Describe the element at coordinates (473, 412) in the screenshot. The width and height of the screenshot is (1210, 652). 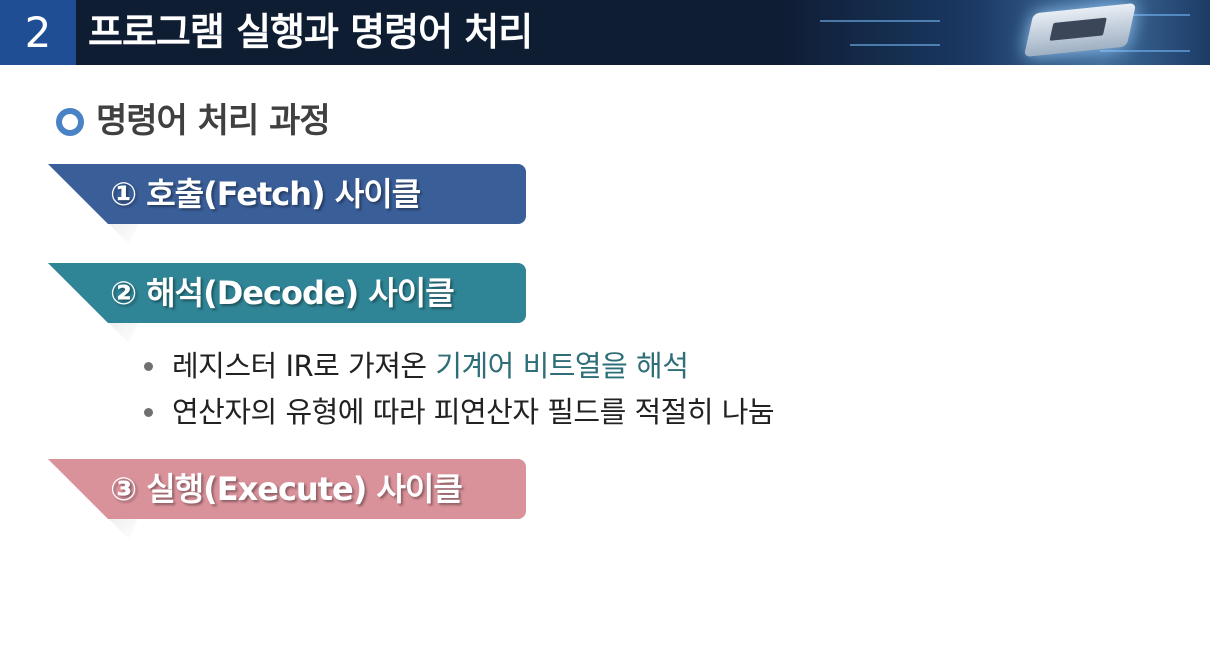
I see `list-item-text: 연산자의 유형에 따라 피연산자 필드를 적절히 나눔` at that location.